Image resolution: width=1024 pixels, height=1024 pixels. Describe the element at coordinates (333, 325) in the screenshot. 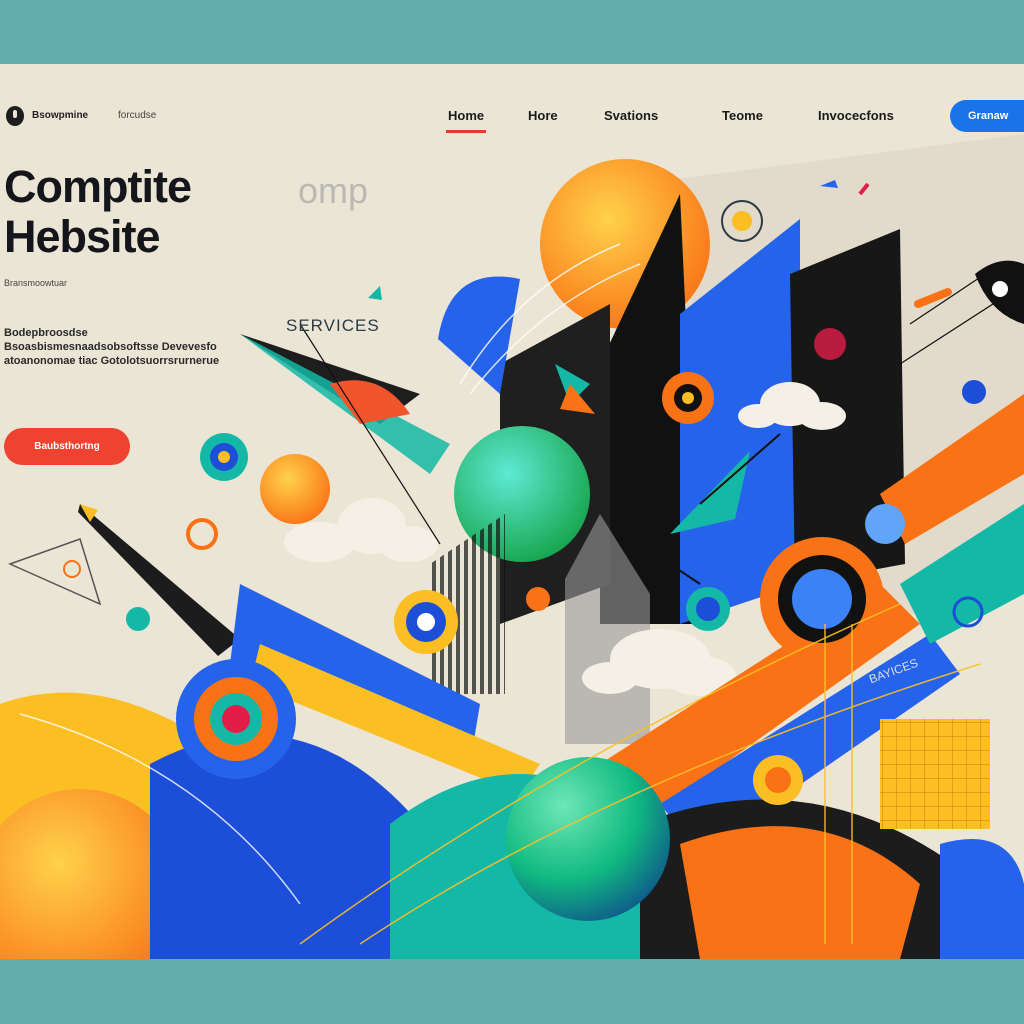

I see `services-label: SERVICES` at that location.